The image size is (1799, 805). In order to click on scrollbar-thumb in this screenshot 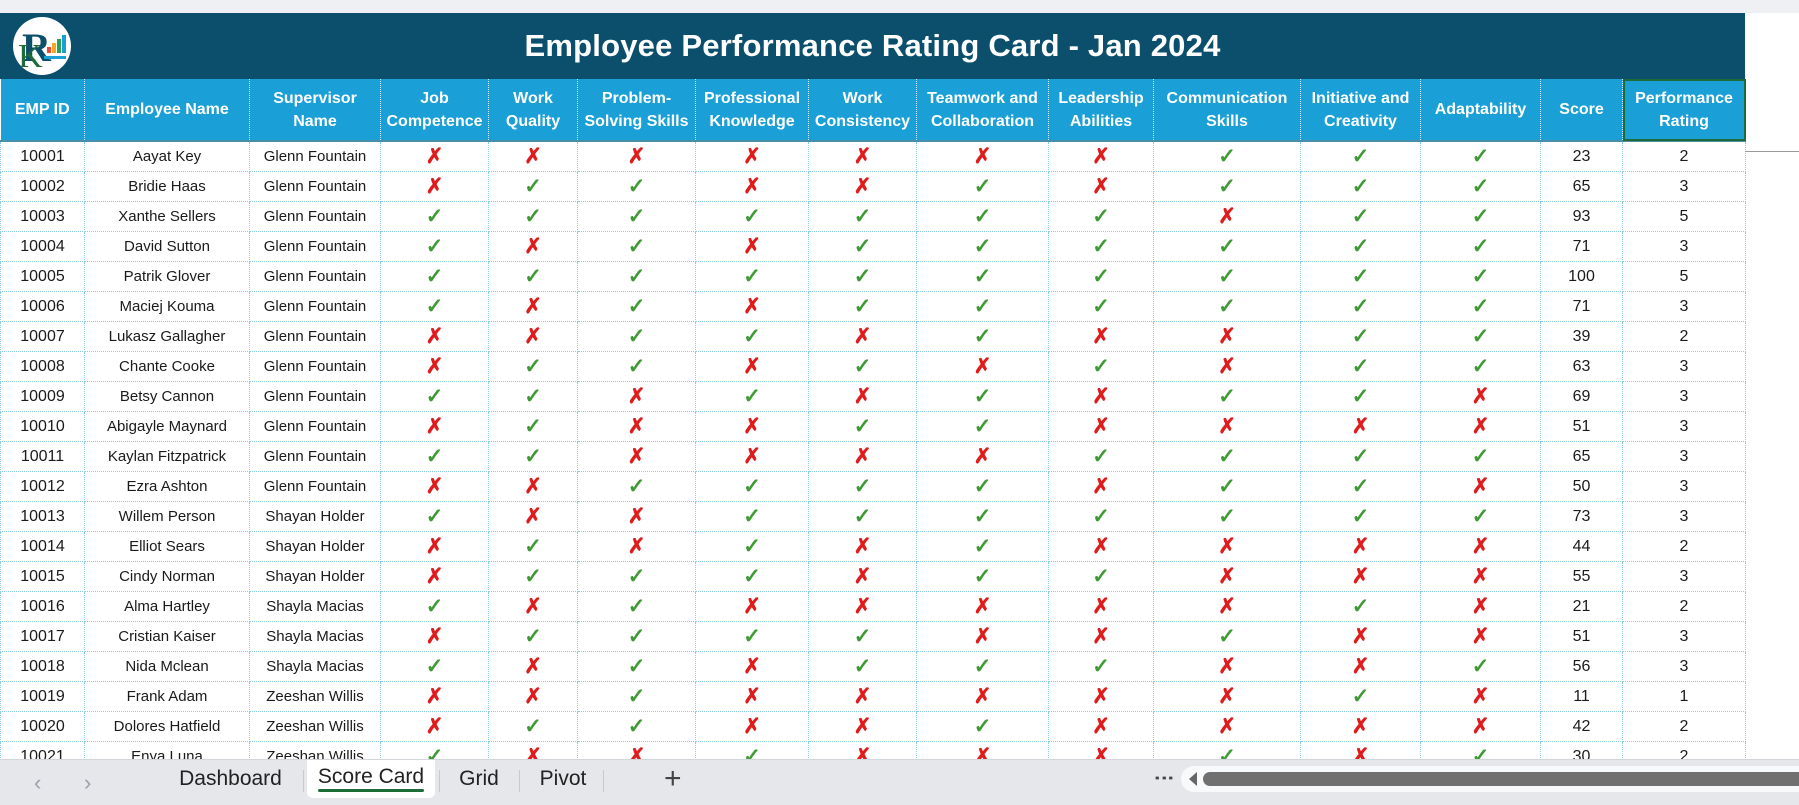, I will do `click(1501, 779)`.